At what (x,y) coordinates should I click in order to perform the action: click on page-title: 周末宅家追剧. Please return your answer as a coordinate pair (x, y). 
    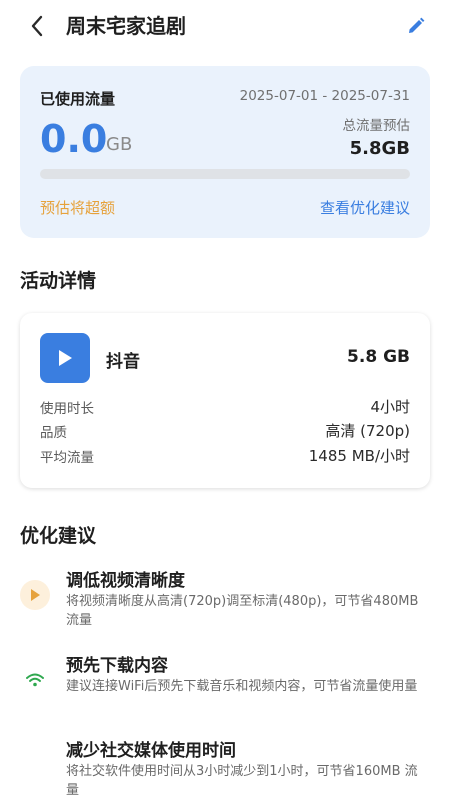
    Looking at the image, I should click on (126, 26).